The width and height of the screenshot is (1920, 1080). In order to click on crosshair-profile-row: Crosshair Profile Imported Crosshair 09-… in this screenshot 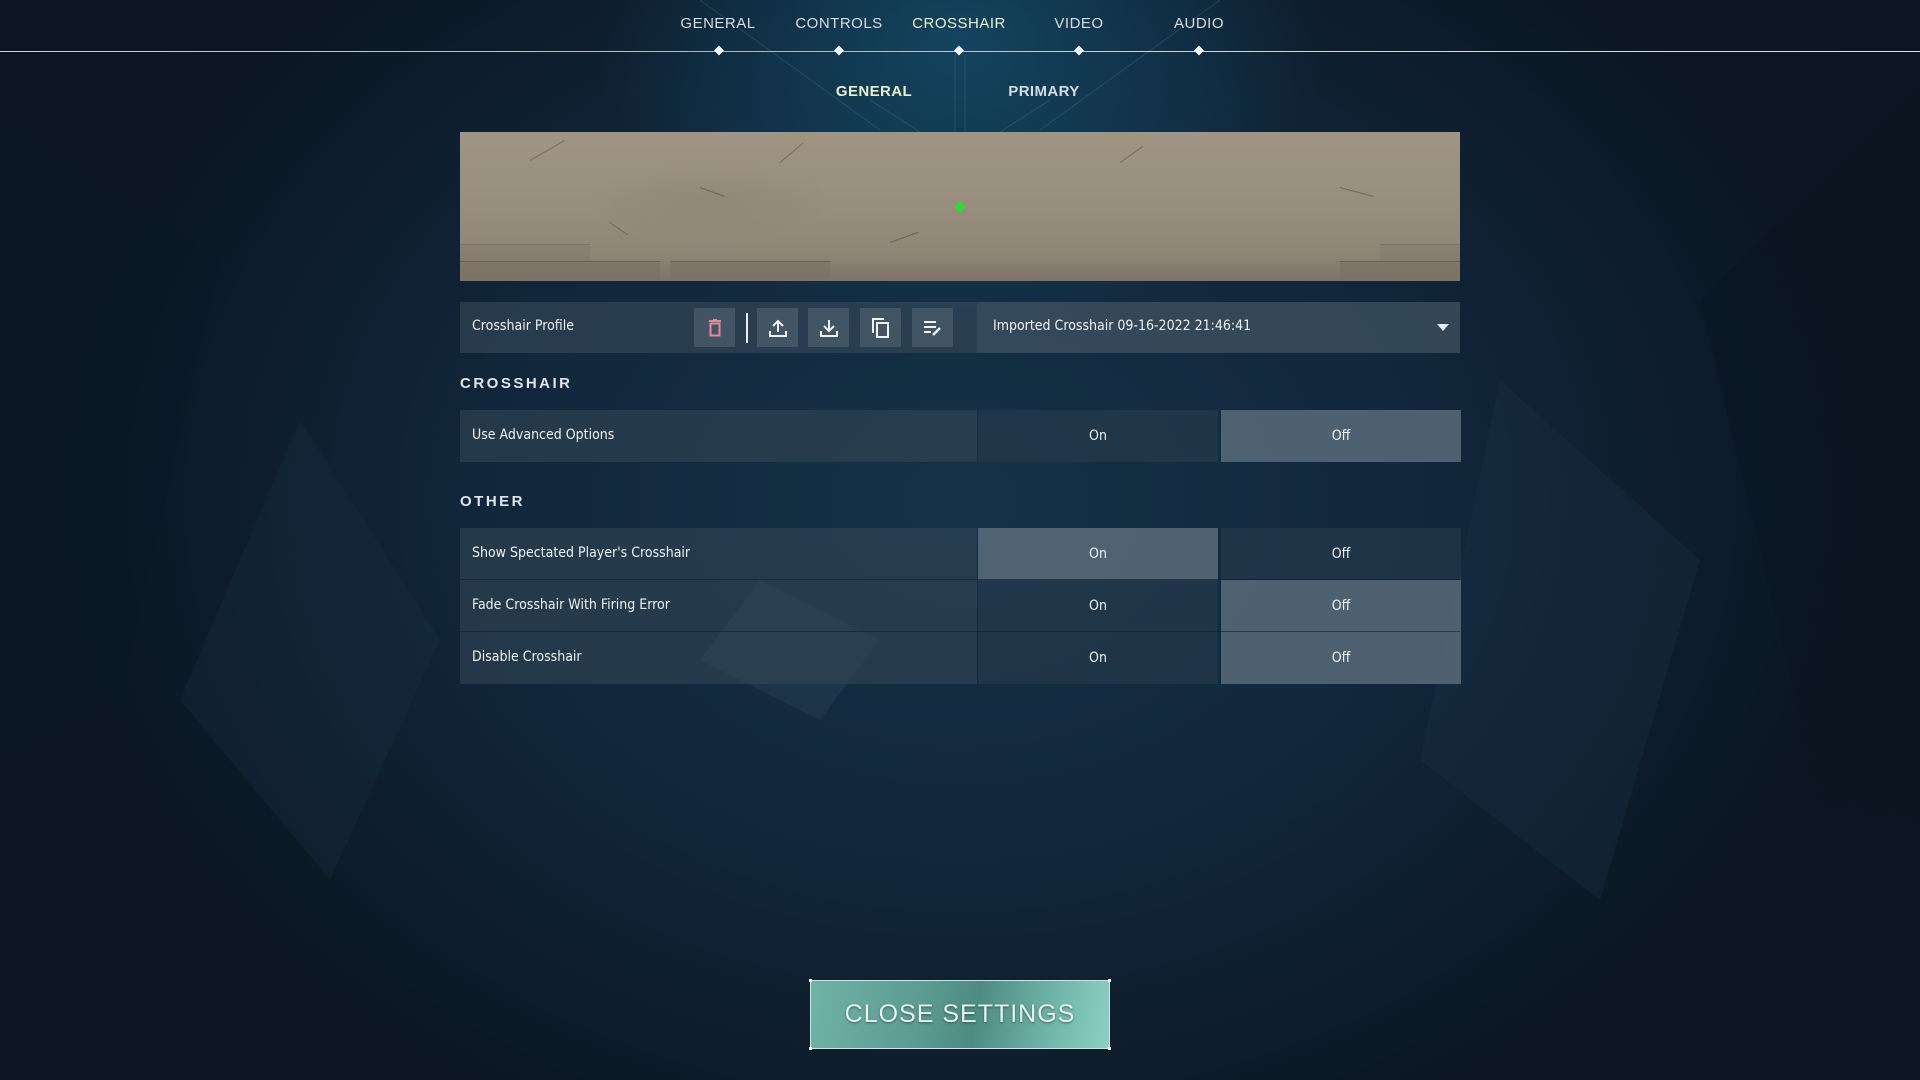, I will do `click(960, 327)`.